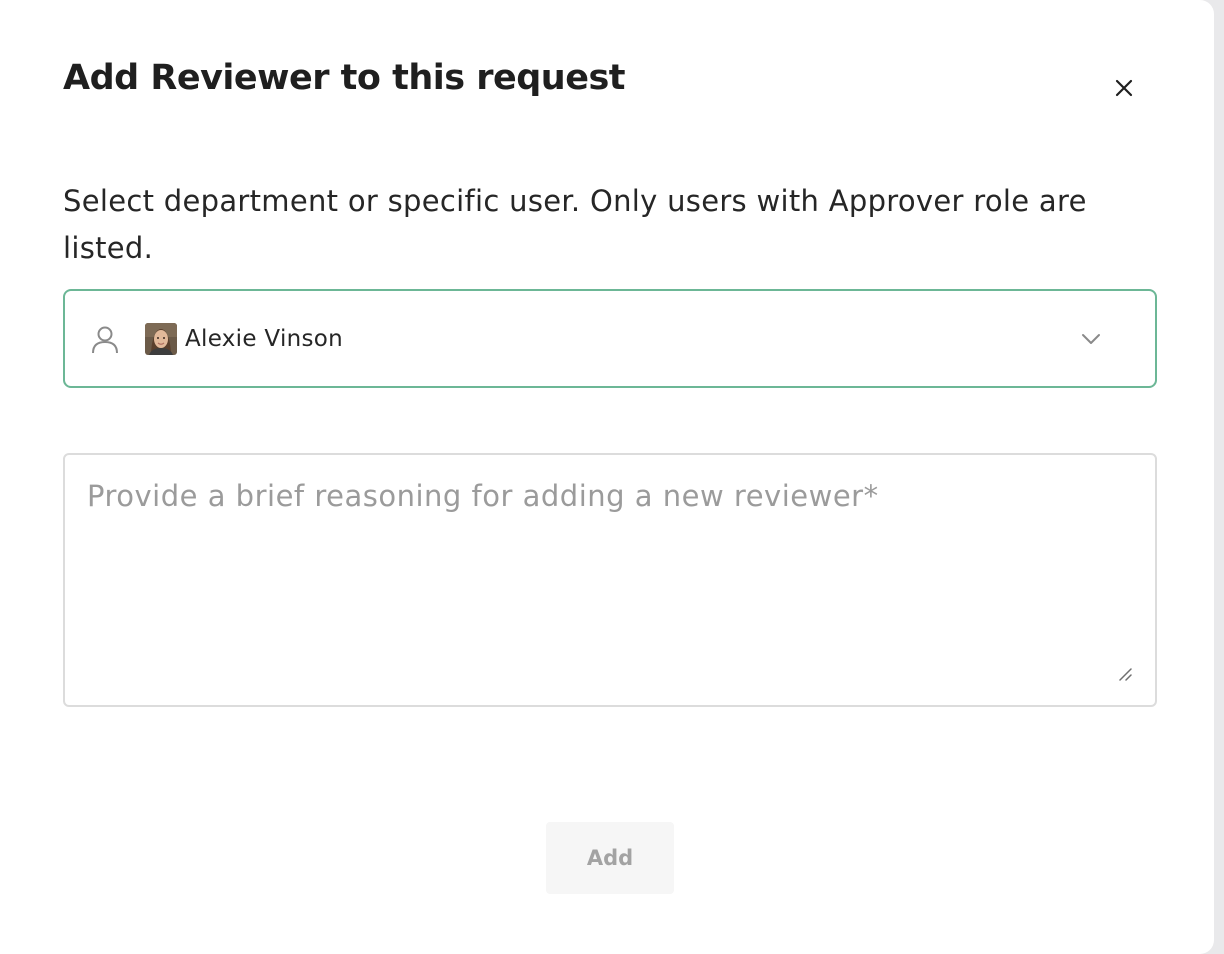 This screenshot has height=954, width=1224. What do you see at coordinates (264, 339) in the screenshot?
I see `selected-reviewer-name: Alexie Vinson` at bounding box center [264, 339].